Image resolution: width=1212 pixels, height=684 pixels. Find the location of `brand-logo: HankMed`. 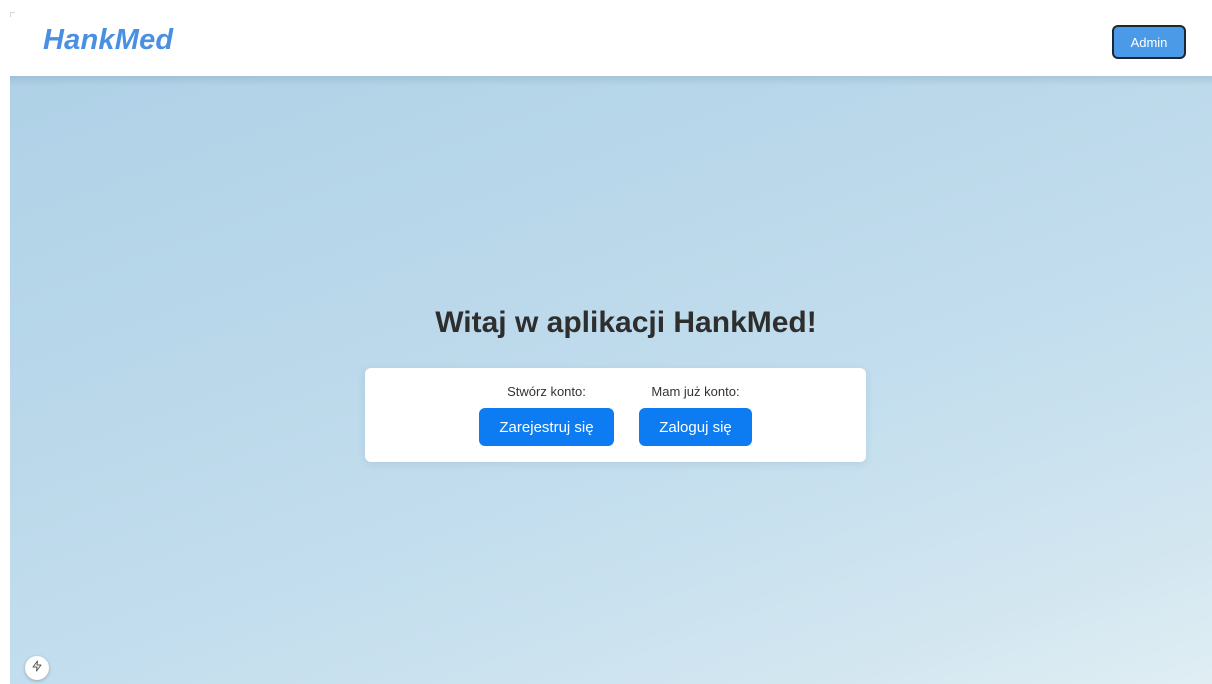

brand-logo: HankMed is located at coordinates (108, 40).